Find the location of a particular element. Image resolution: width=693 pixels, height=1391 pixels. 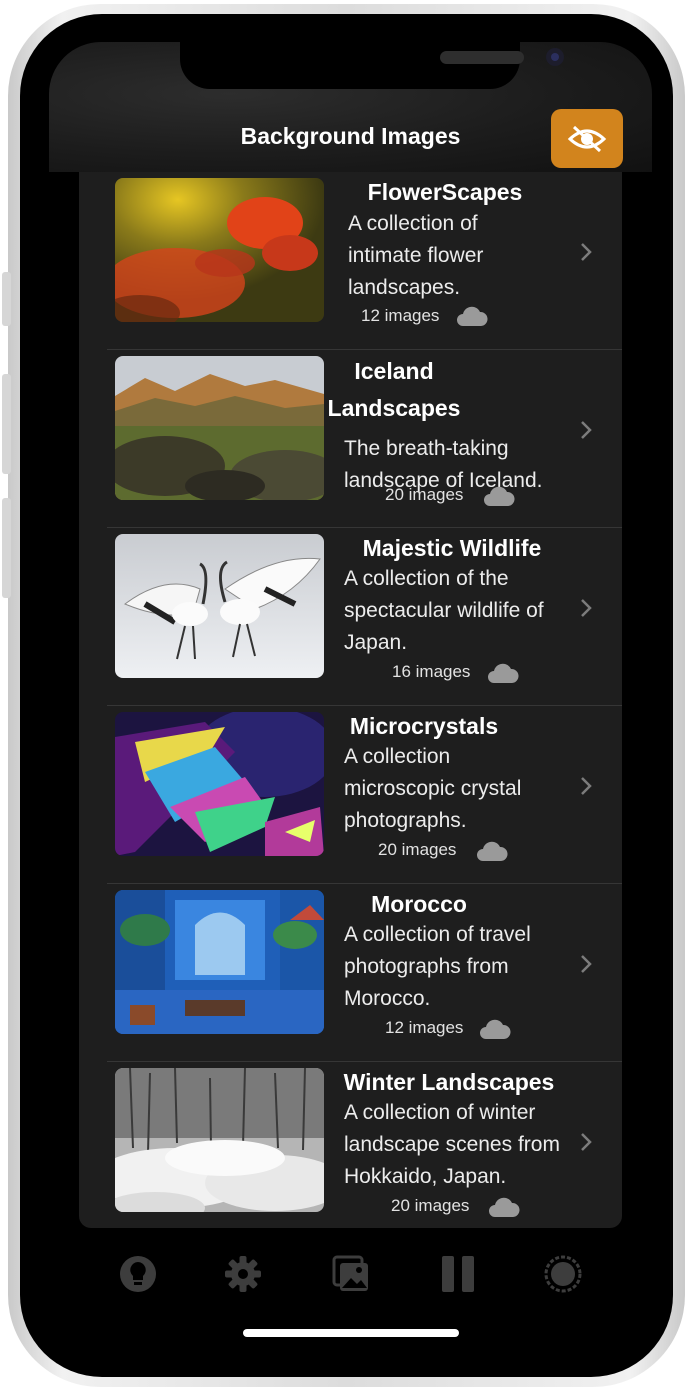

mute-switch is located at coordinates (6, 299).